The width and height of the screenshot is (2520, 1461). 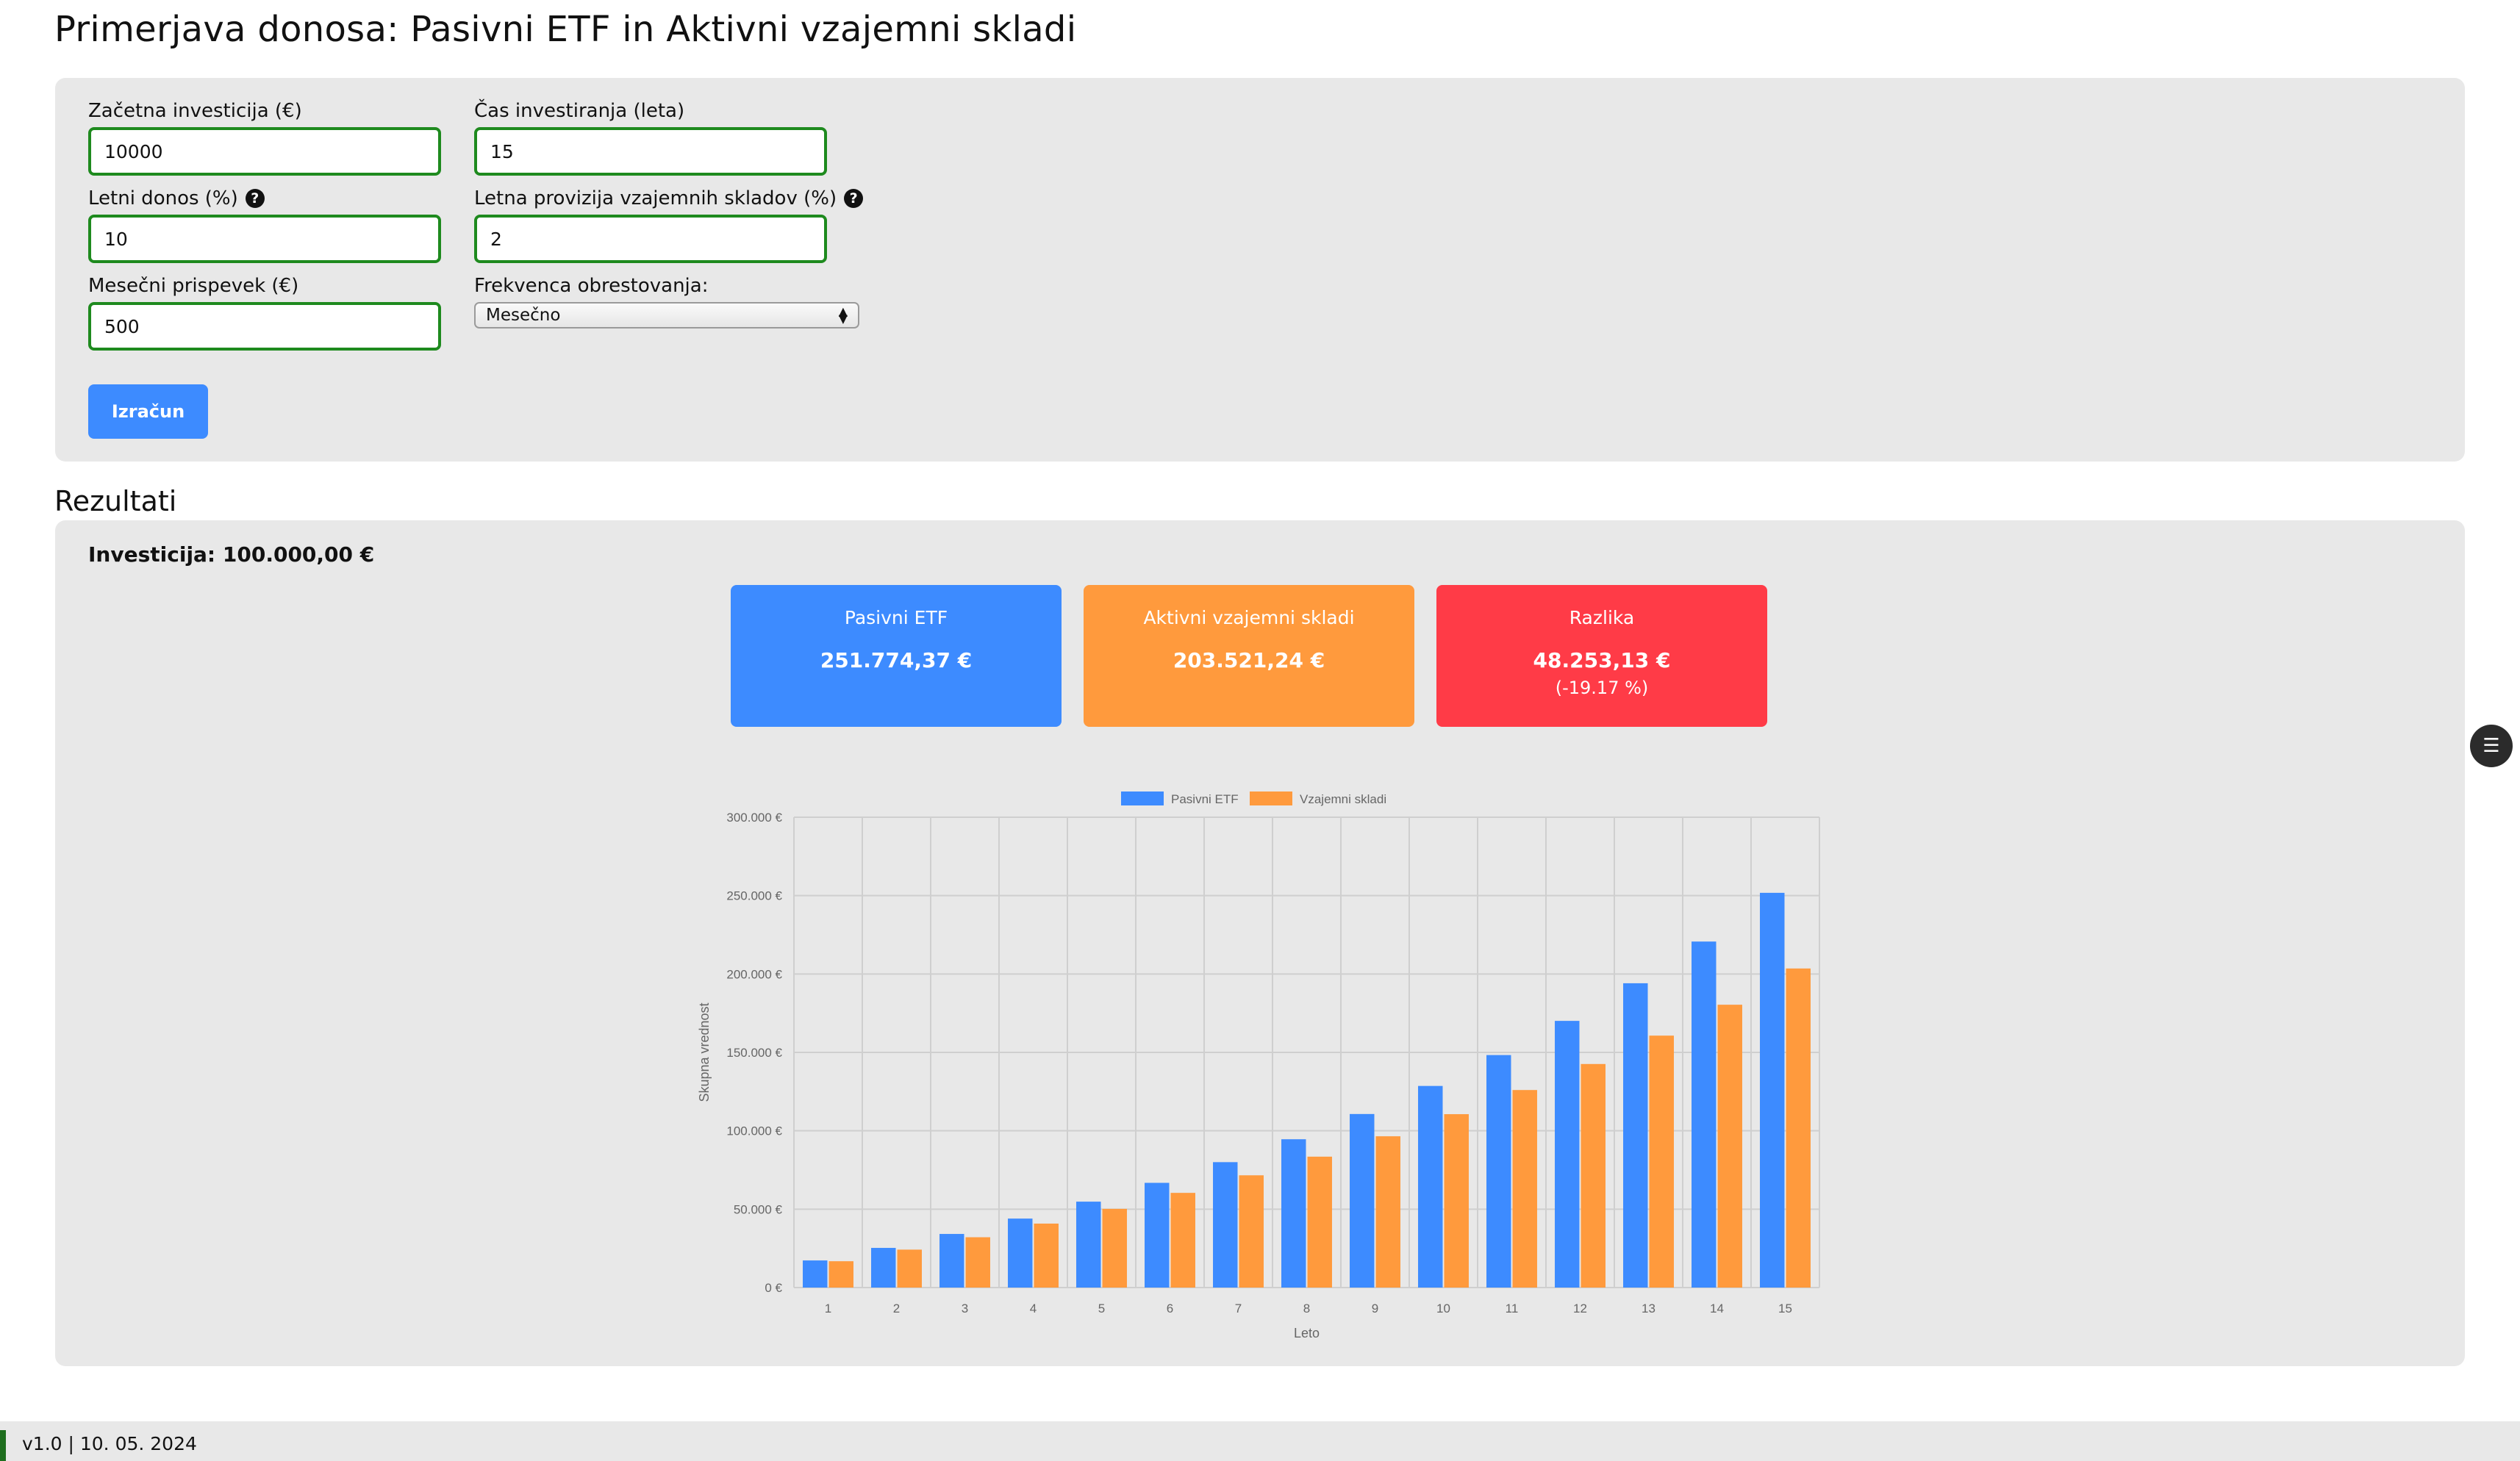 I want to click on x-tick-label: 3, so click(x=965, y=1308).